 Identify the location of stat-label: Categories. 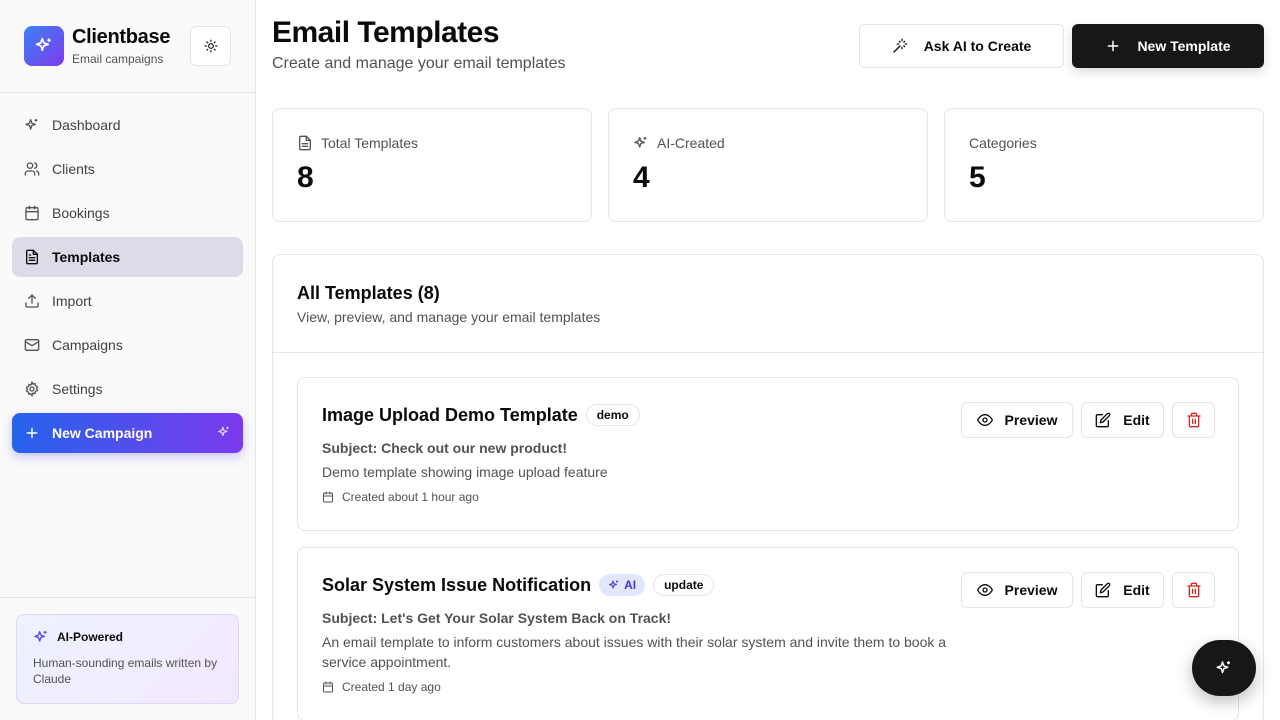
(1003, 143).